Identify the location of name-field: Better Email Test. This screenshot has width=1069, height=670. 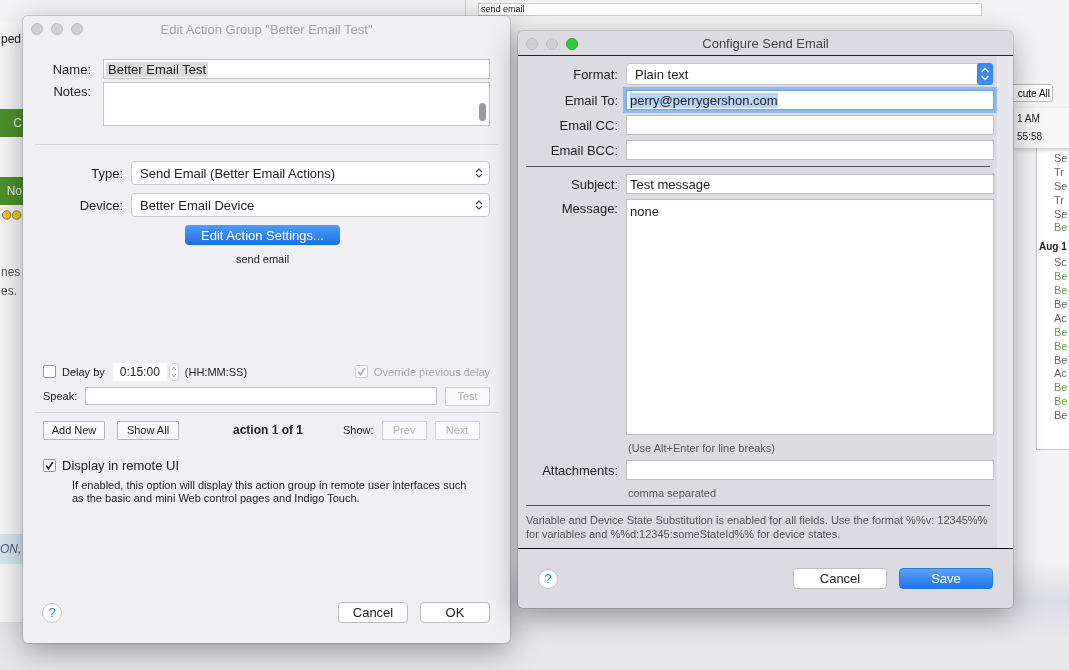
(296, 69).